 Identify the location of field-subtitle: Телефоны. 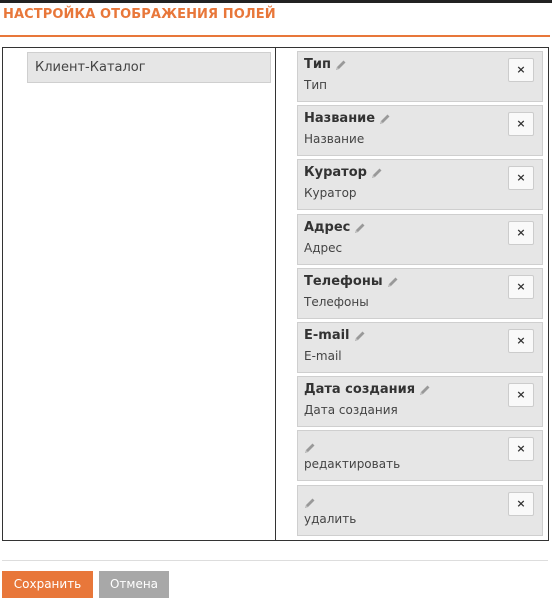
(336, 302).